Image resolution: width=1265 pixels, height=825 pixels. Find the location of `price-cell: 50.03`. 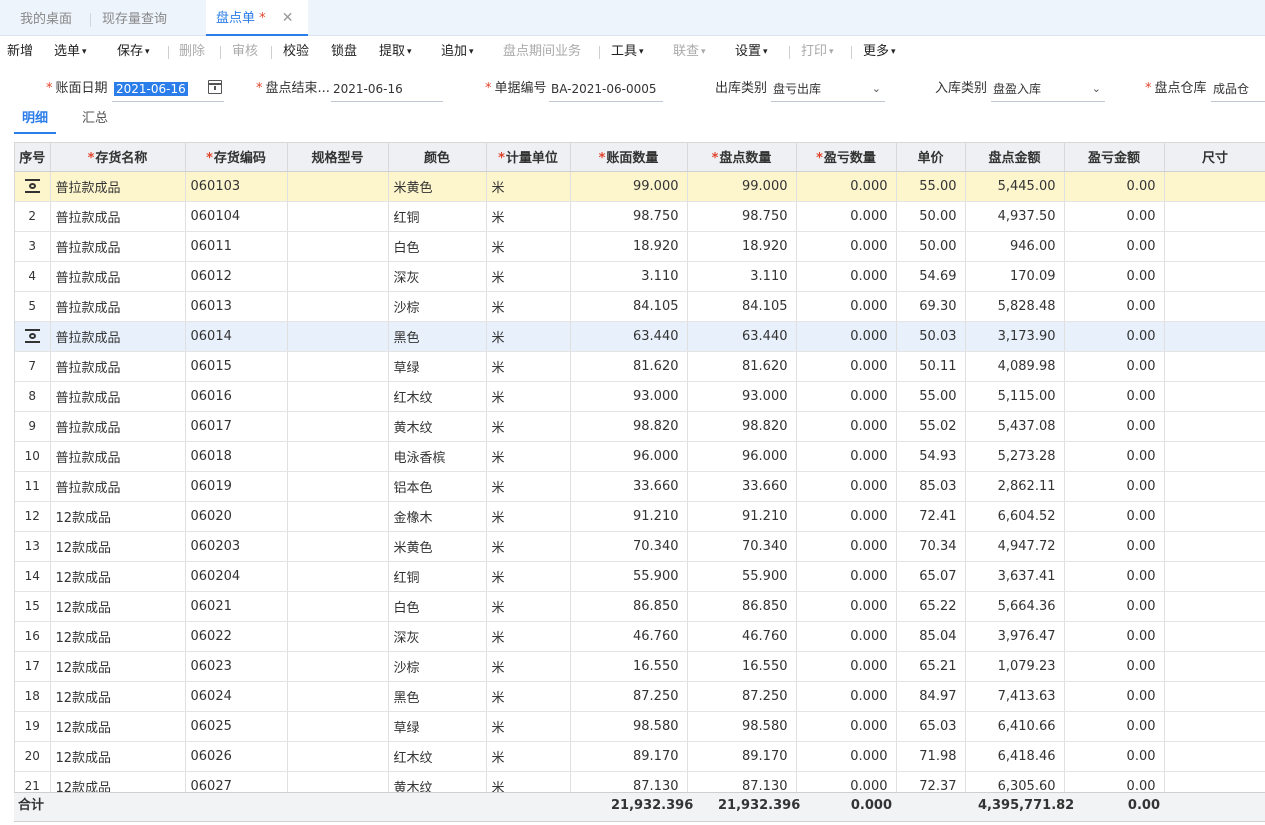

price-cell: 50.03 is located at coordinates (931, 336).